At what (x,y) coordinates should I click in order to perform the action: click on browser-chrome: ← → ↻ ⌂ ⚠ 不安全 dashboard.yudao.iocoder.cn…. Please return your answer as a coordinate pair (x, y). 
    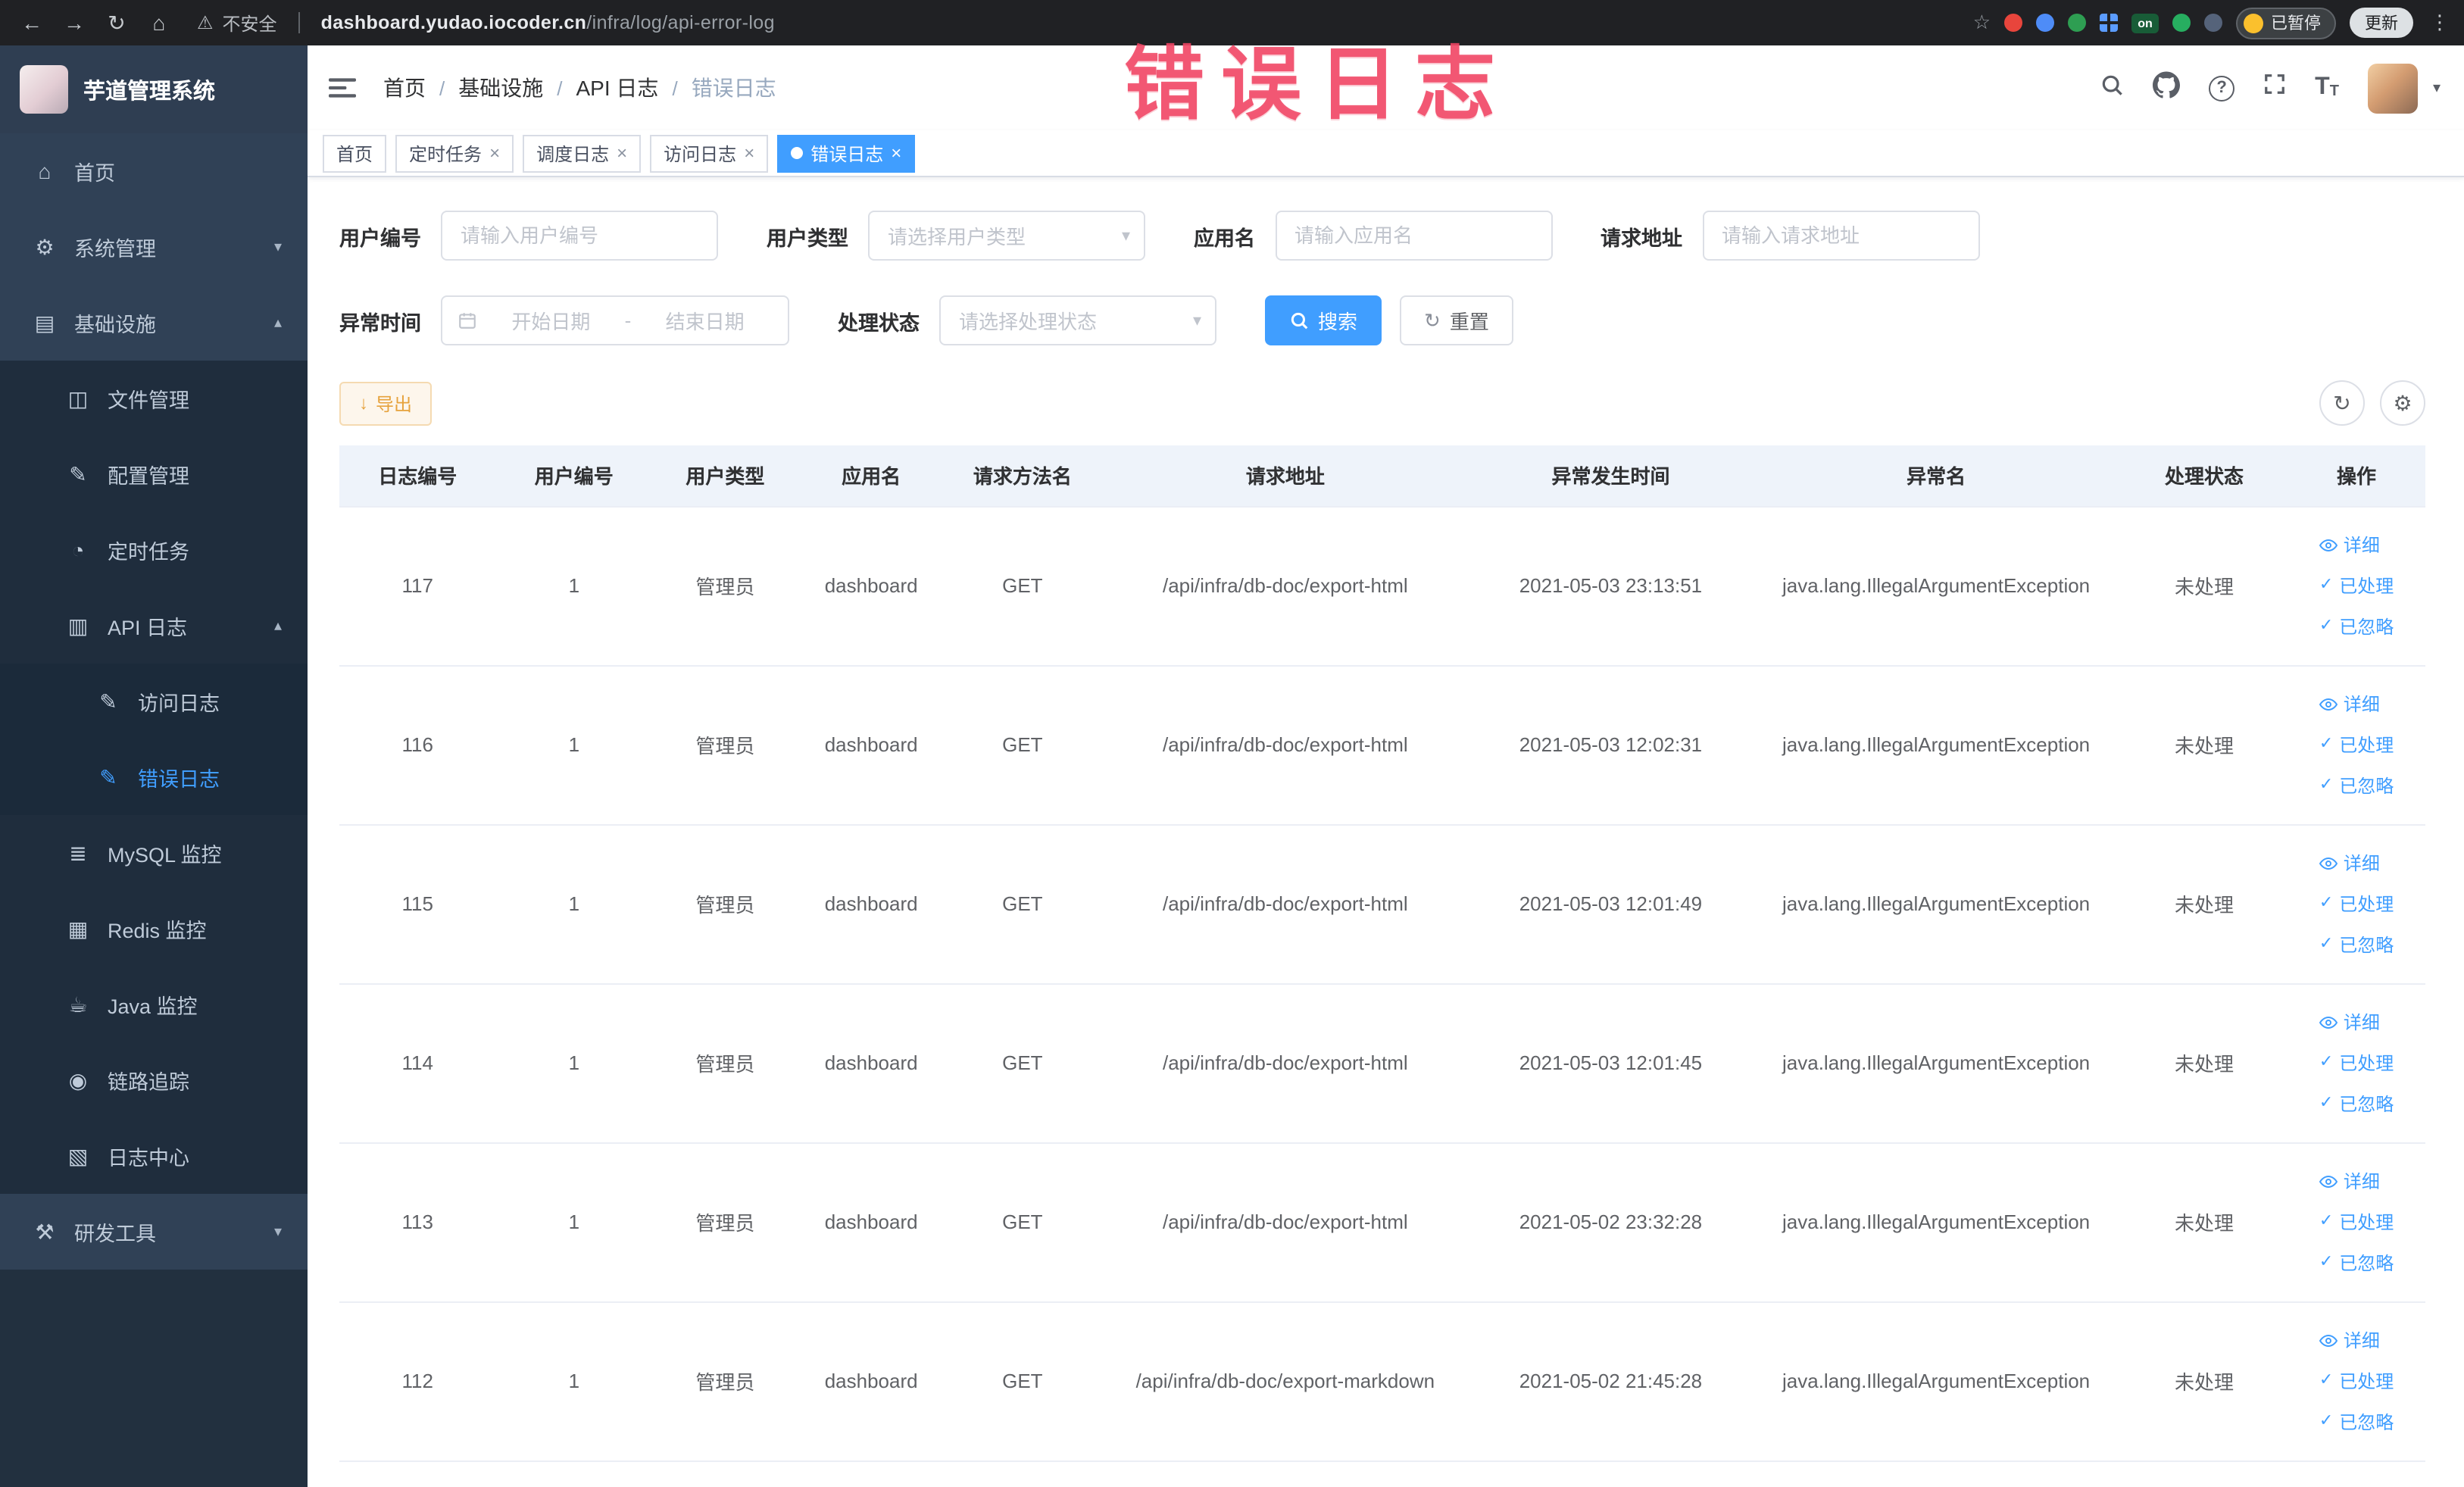
    Looking at the image, I should click on (1232, 22).